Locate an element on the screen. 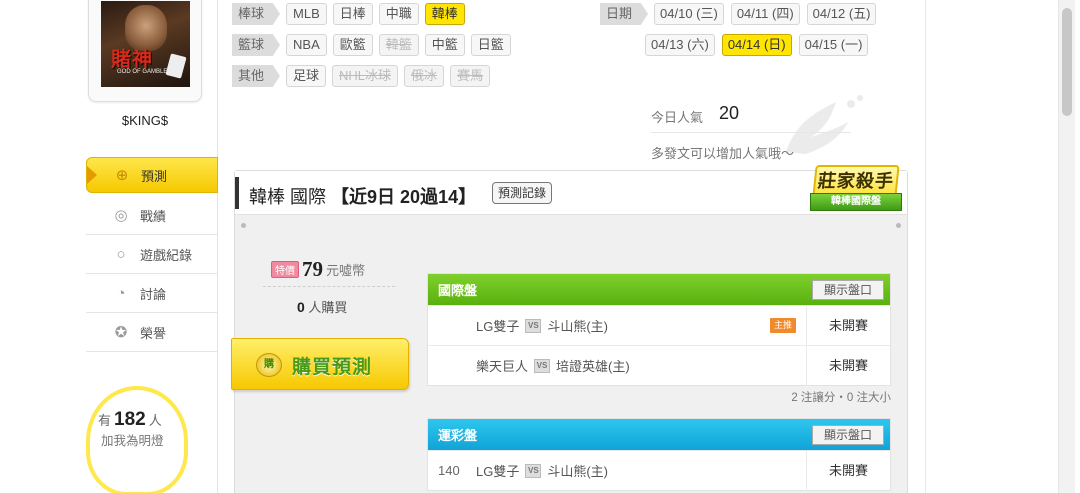 The width and height of the screenshot is (1080, 493). sidebar-item-discussion: ◔ 討論 is located at coordinates (152, 293).